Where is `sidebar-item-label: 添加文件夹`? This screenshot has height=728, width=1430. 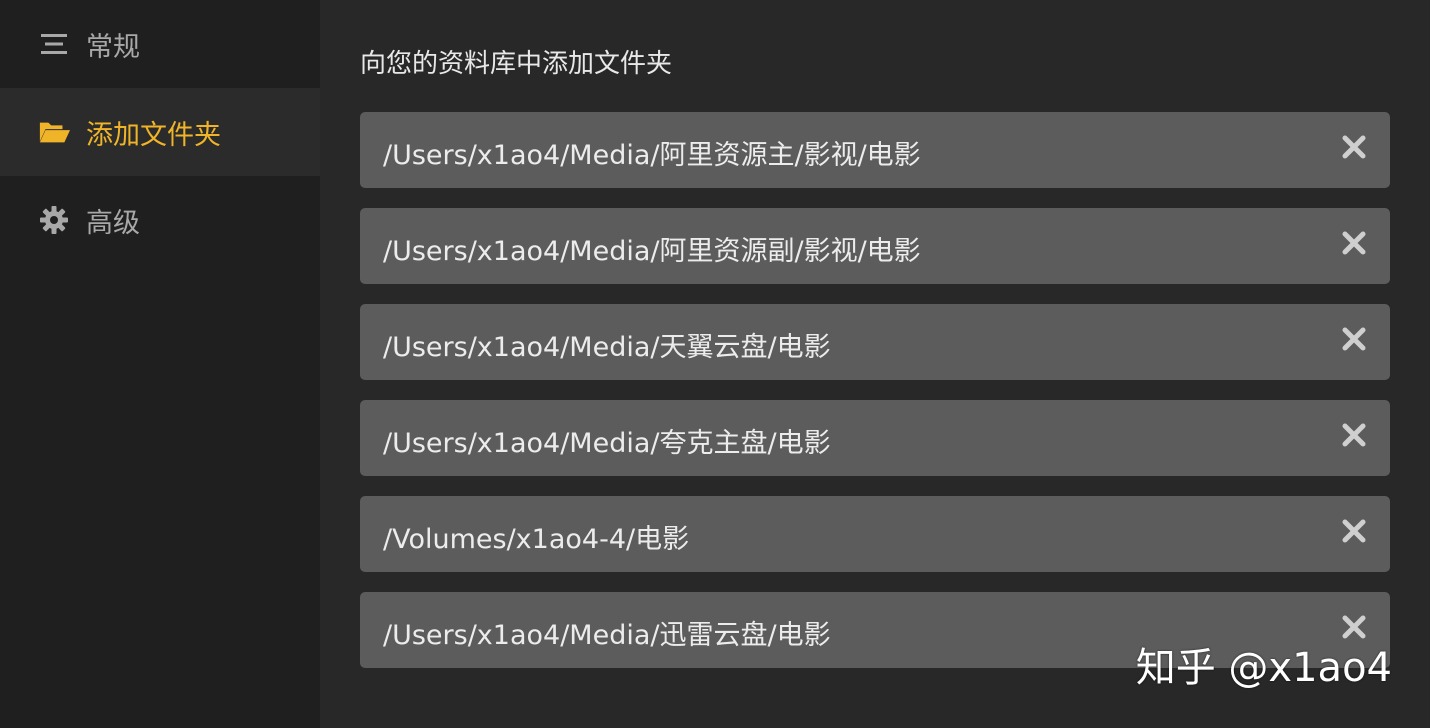
sidebar-item-label: 添加文件夹 is located at coordinates (153, 135).